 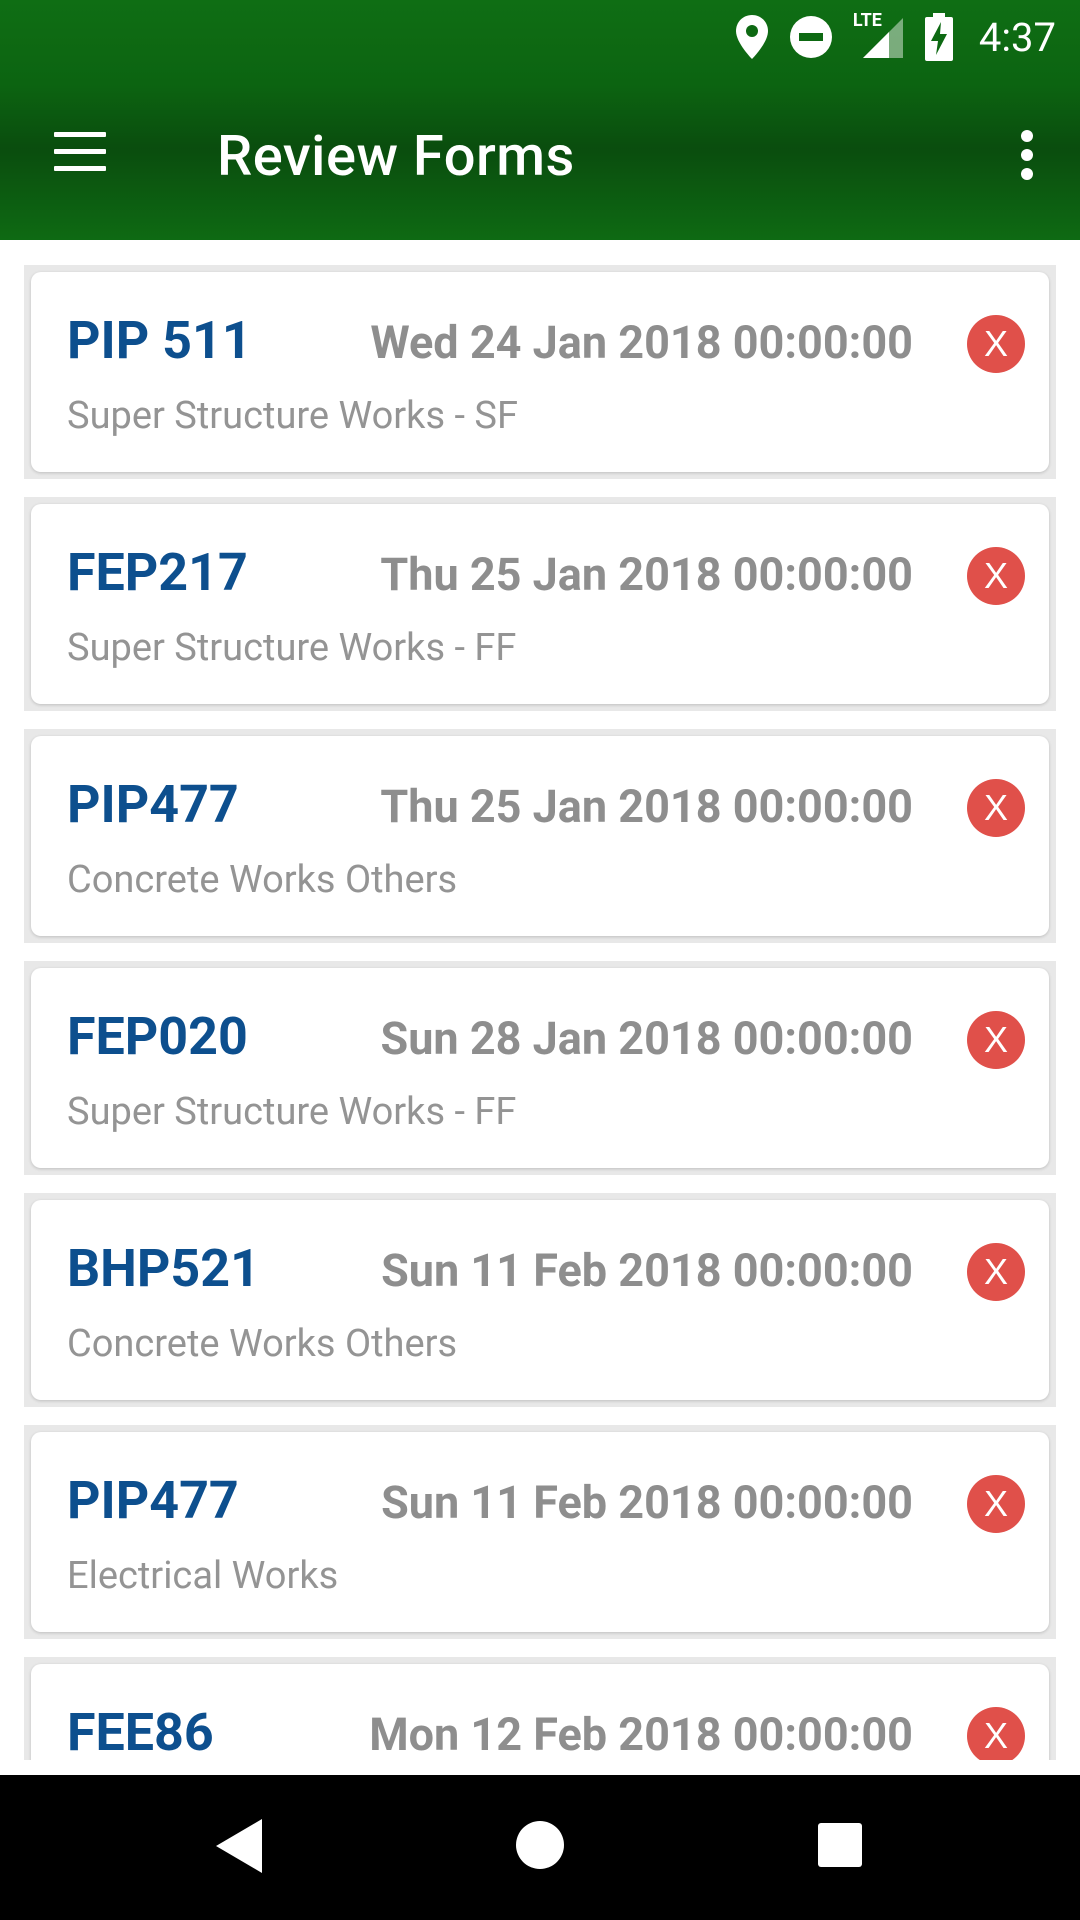 I want to click on more-options-icon, so click(x=1025, y=155).